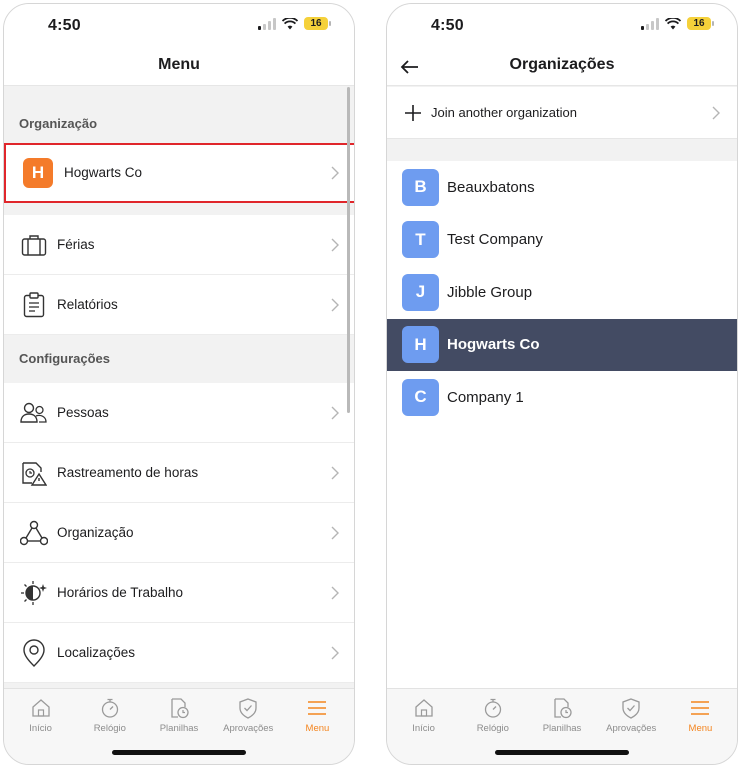  What do you see at coordinates (120, 592) in the screenshot?
I see `menu-item-label: Horários de Trabalho` at bounding box center [120, 592].